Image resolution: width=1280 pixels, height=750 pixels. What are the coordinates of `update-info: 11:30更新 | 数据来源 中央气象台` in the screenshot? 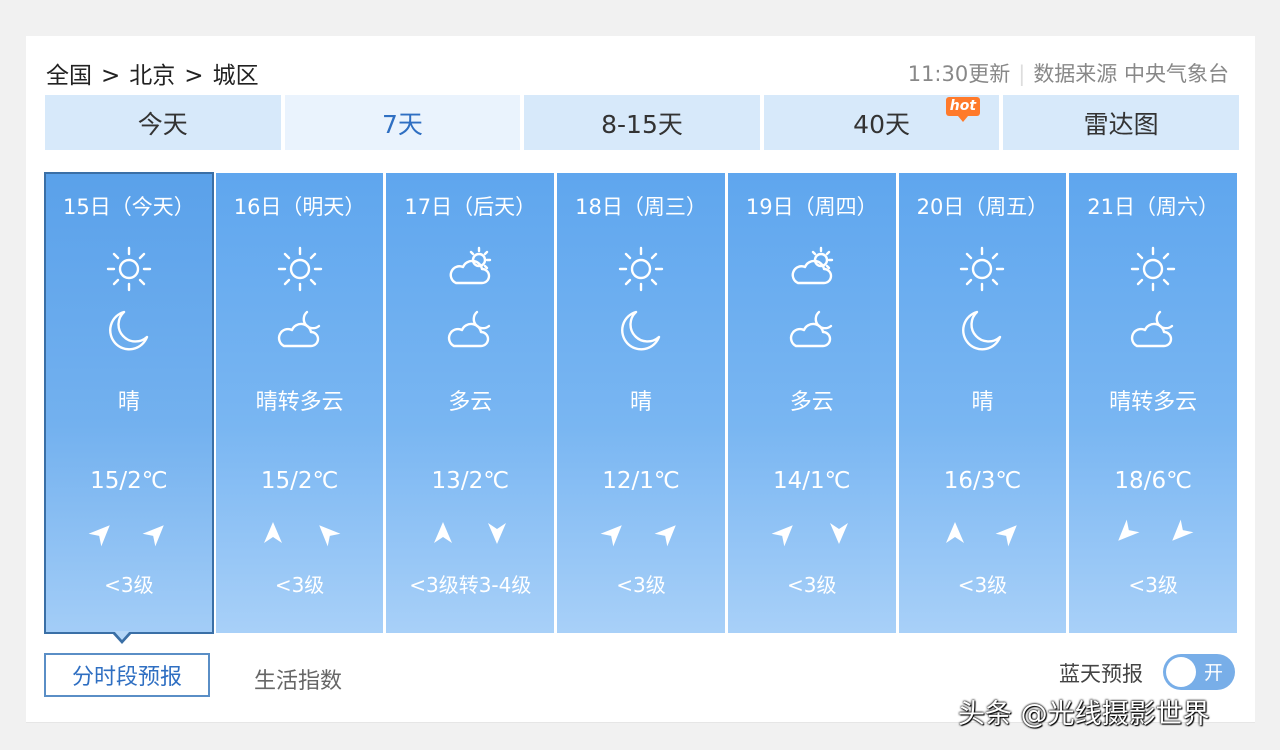 It's located at (1068, 73).